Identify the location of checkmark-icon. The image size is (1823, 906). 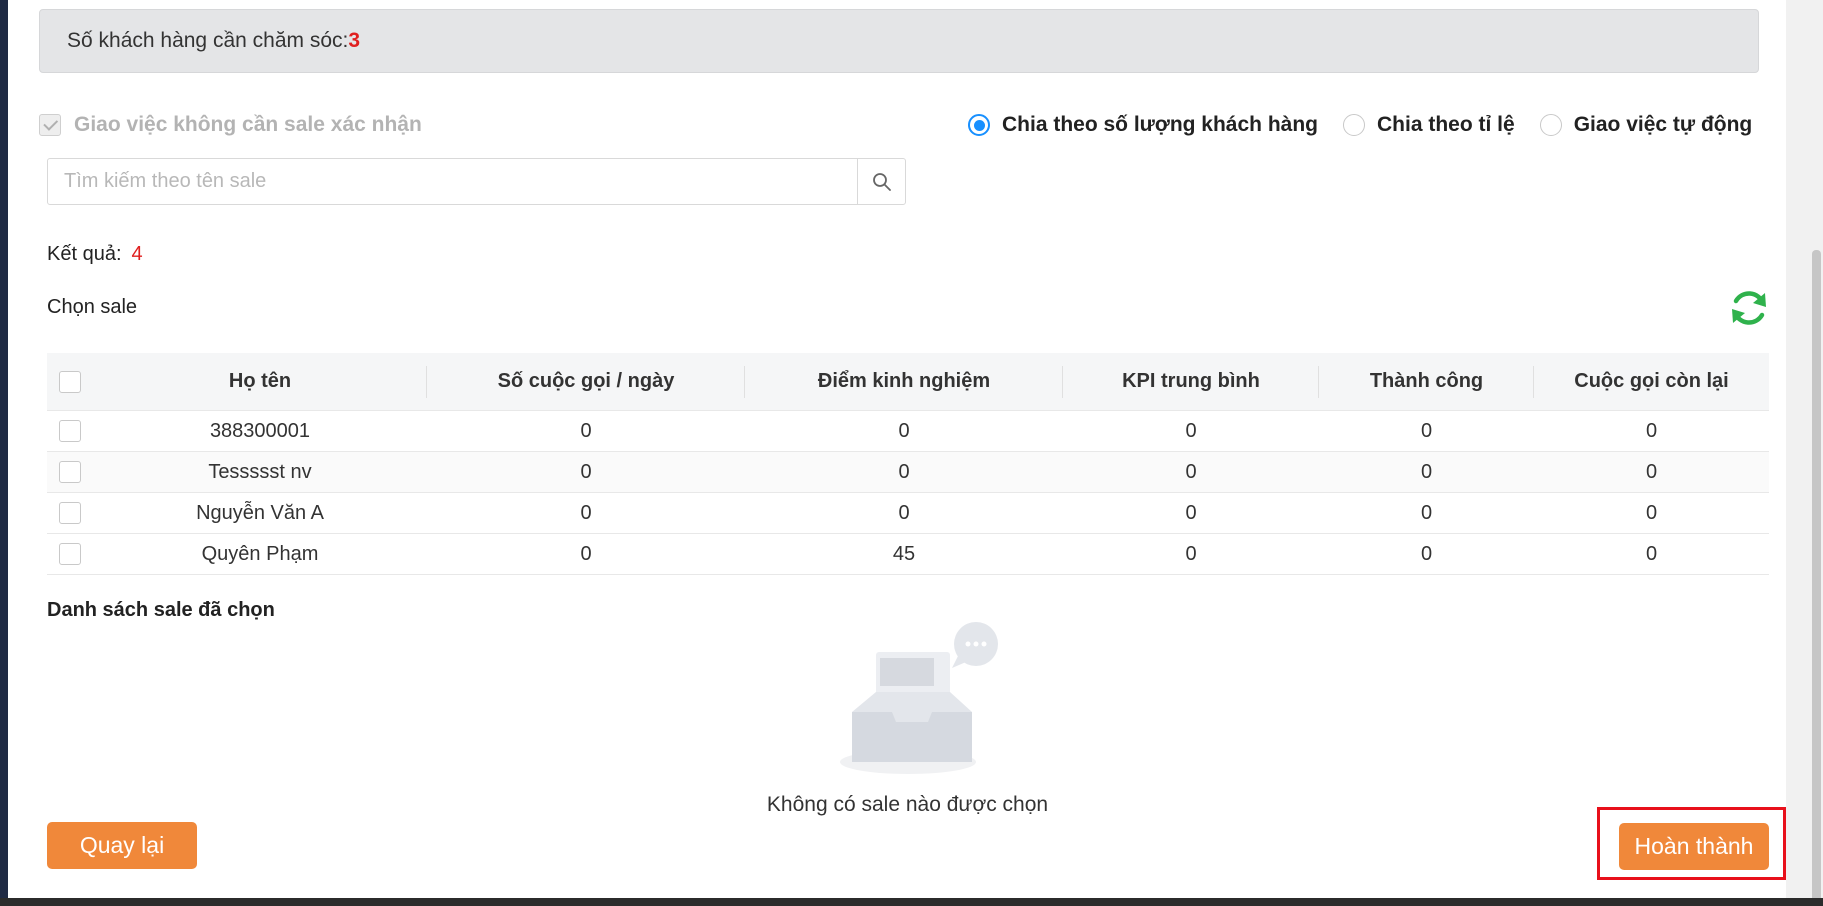
(51, 123).